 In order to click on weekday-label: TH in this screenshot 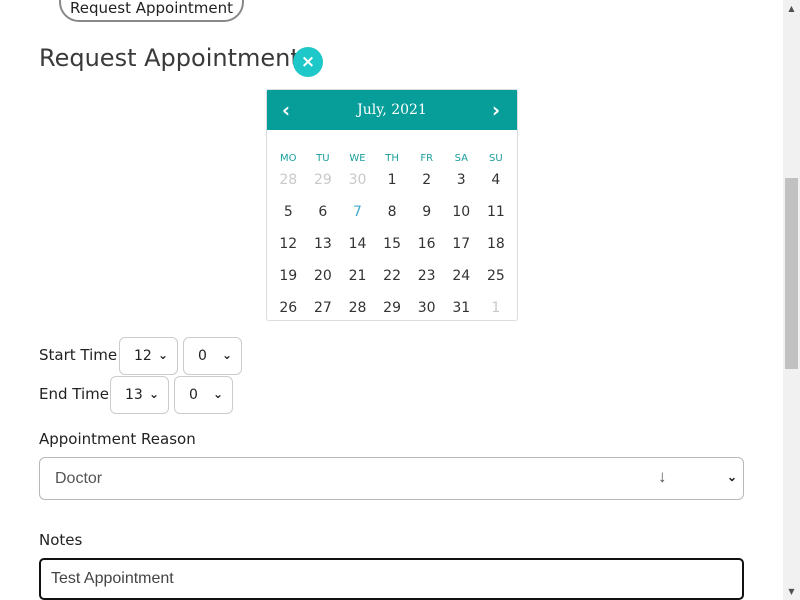, I will do `click(392, 158)`.